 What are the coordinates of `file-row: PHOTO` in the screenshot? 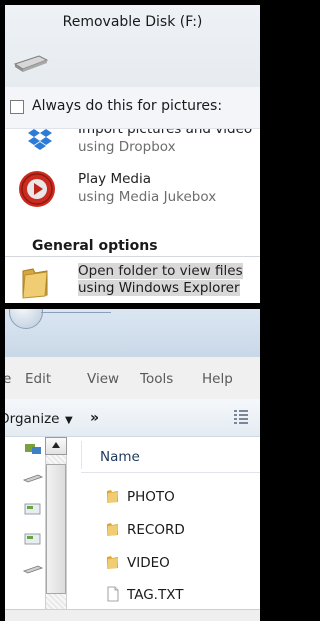 It's located at (170, 497).